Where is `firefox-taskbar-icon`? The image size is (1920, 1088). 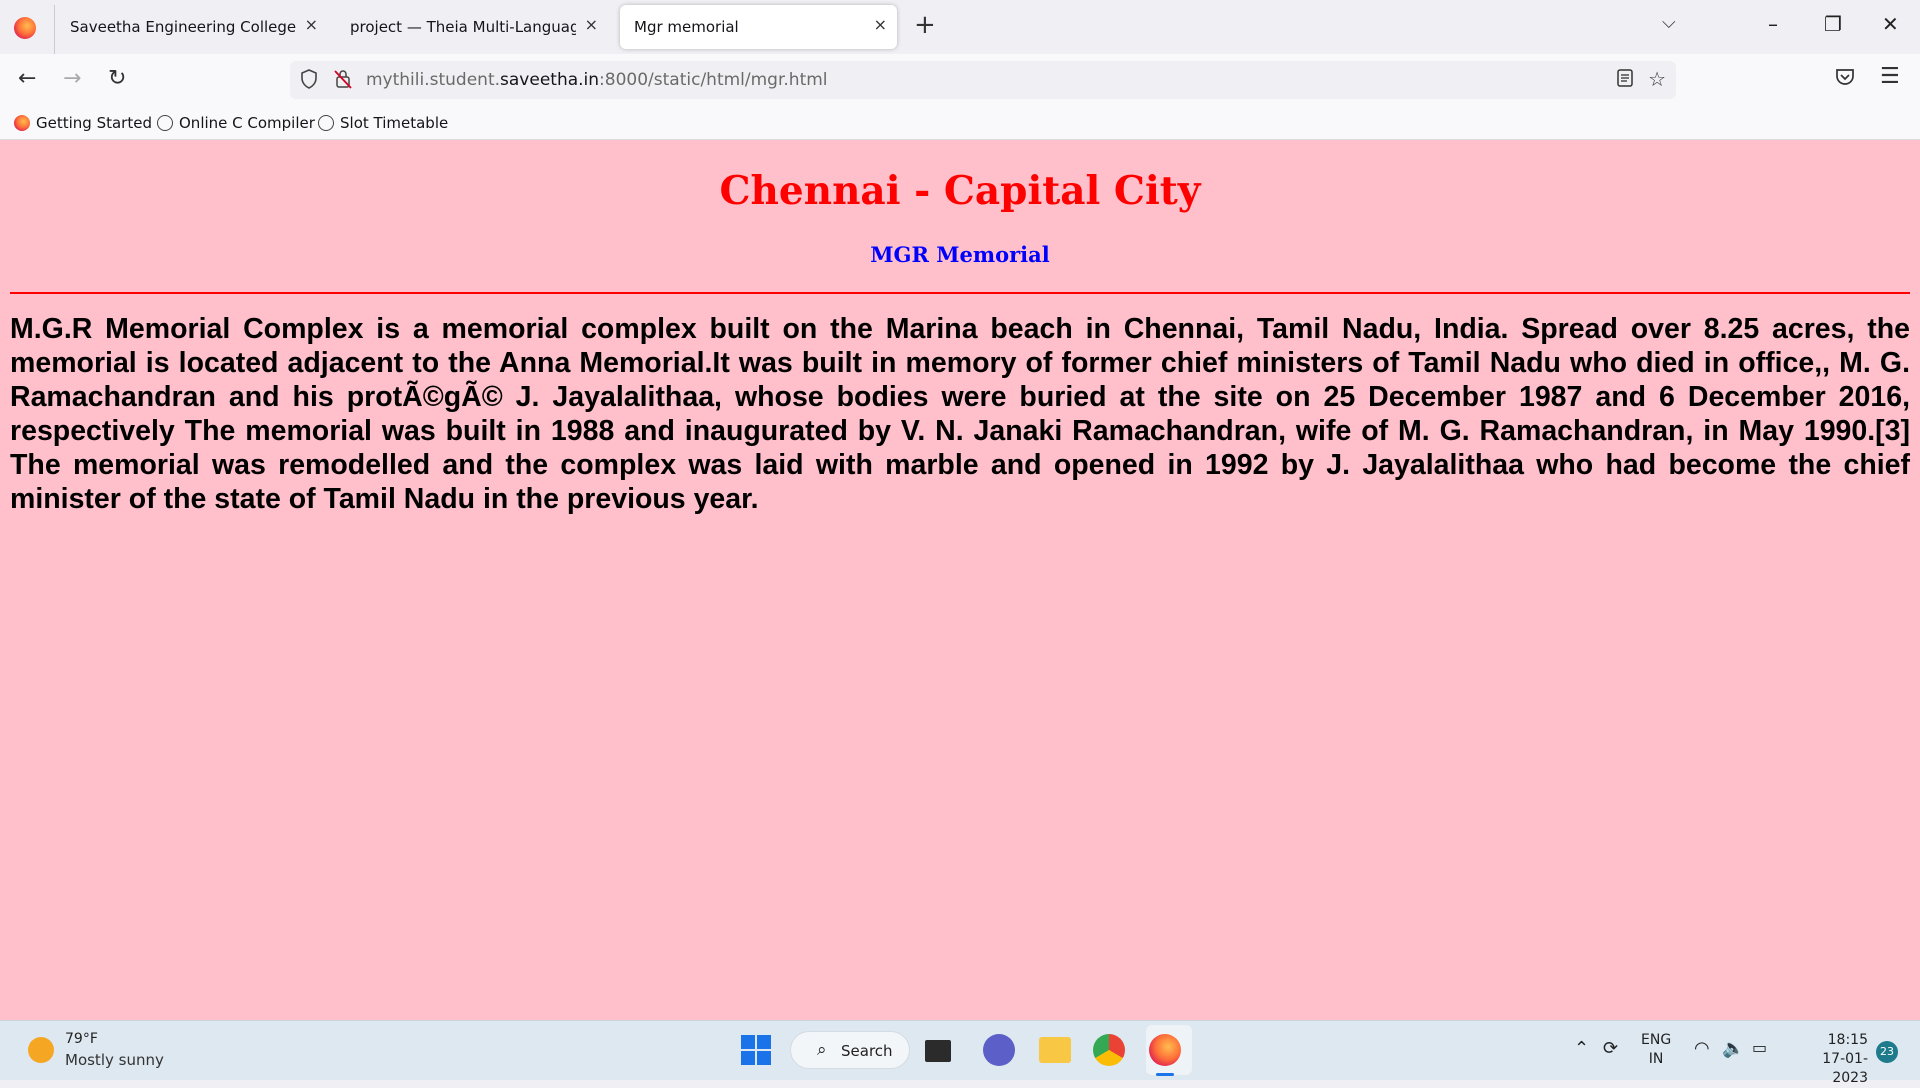
firefox-taskbar-icon is located at coordinates (1165, 1050).